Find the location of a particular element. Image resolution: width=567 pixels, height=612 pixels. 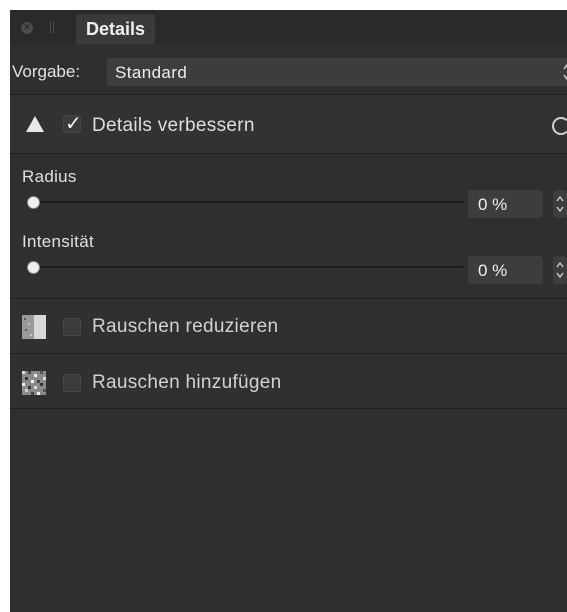

intensity-label: Intensität is located at coordinates (58, 241).